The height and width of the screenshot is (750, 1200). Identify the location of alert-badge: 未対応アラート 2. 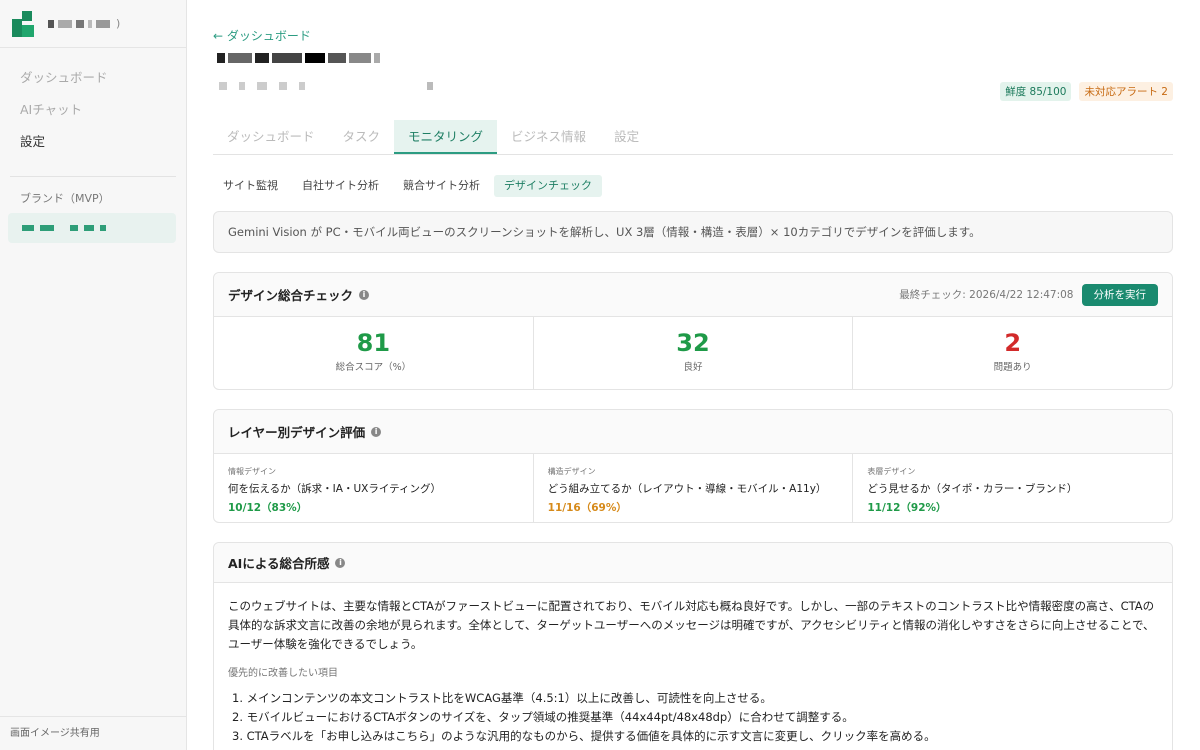
(1126, 91).